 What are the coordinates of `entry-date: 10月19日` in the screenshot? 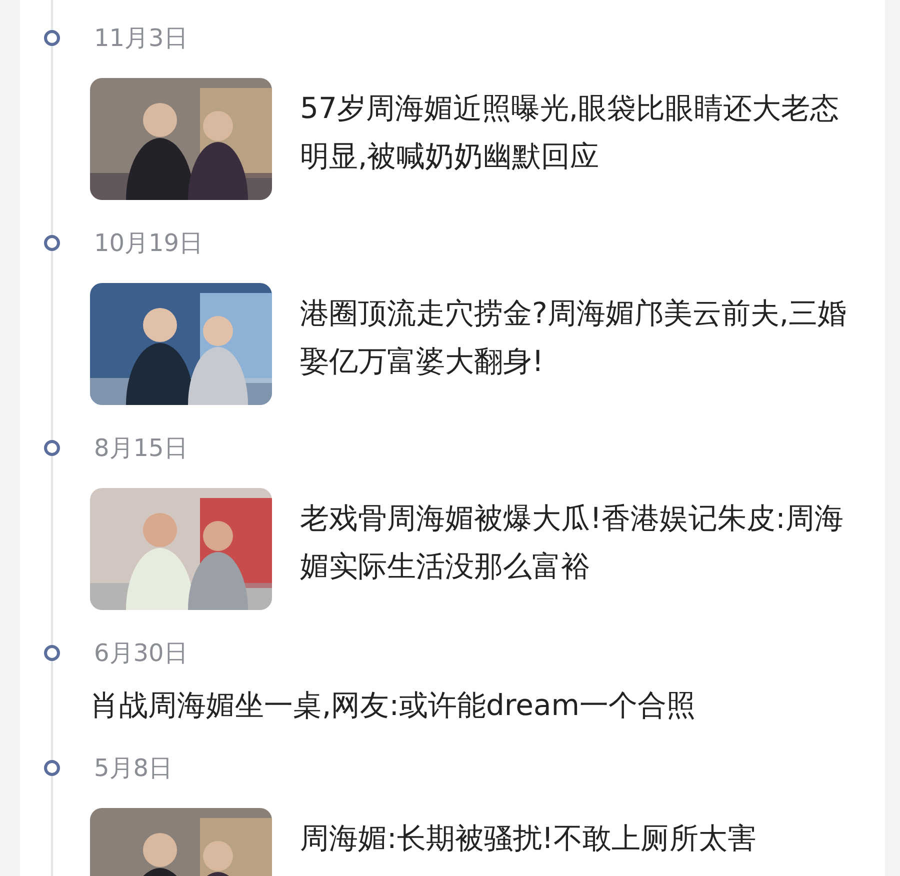 It's located at (149, 243).